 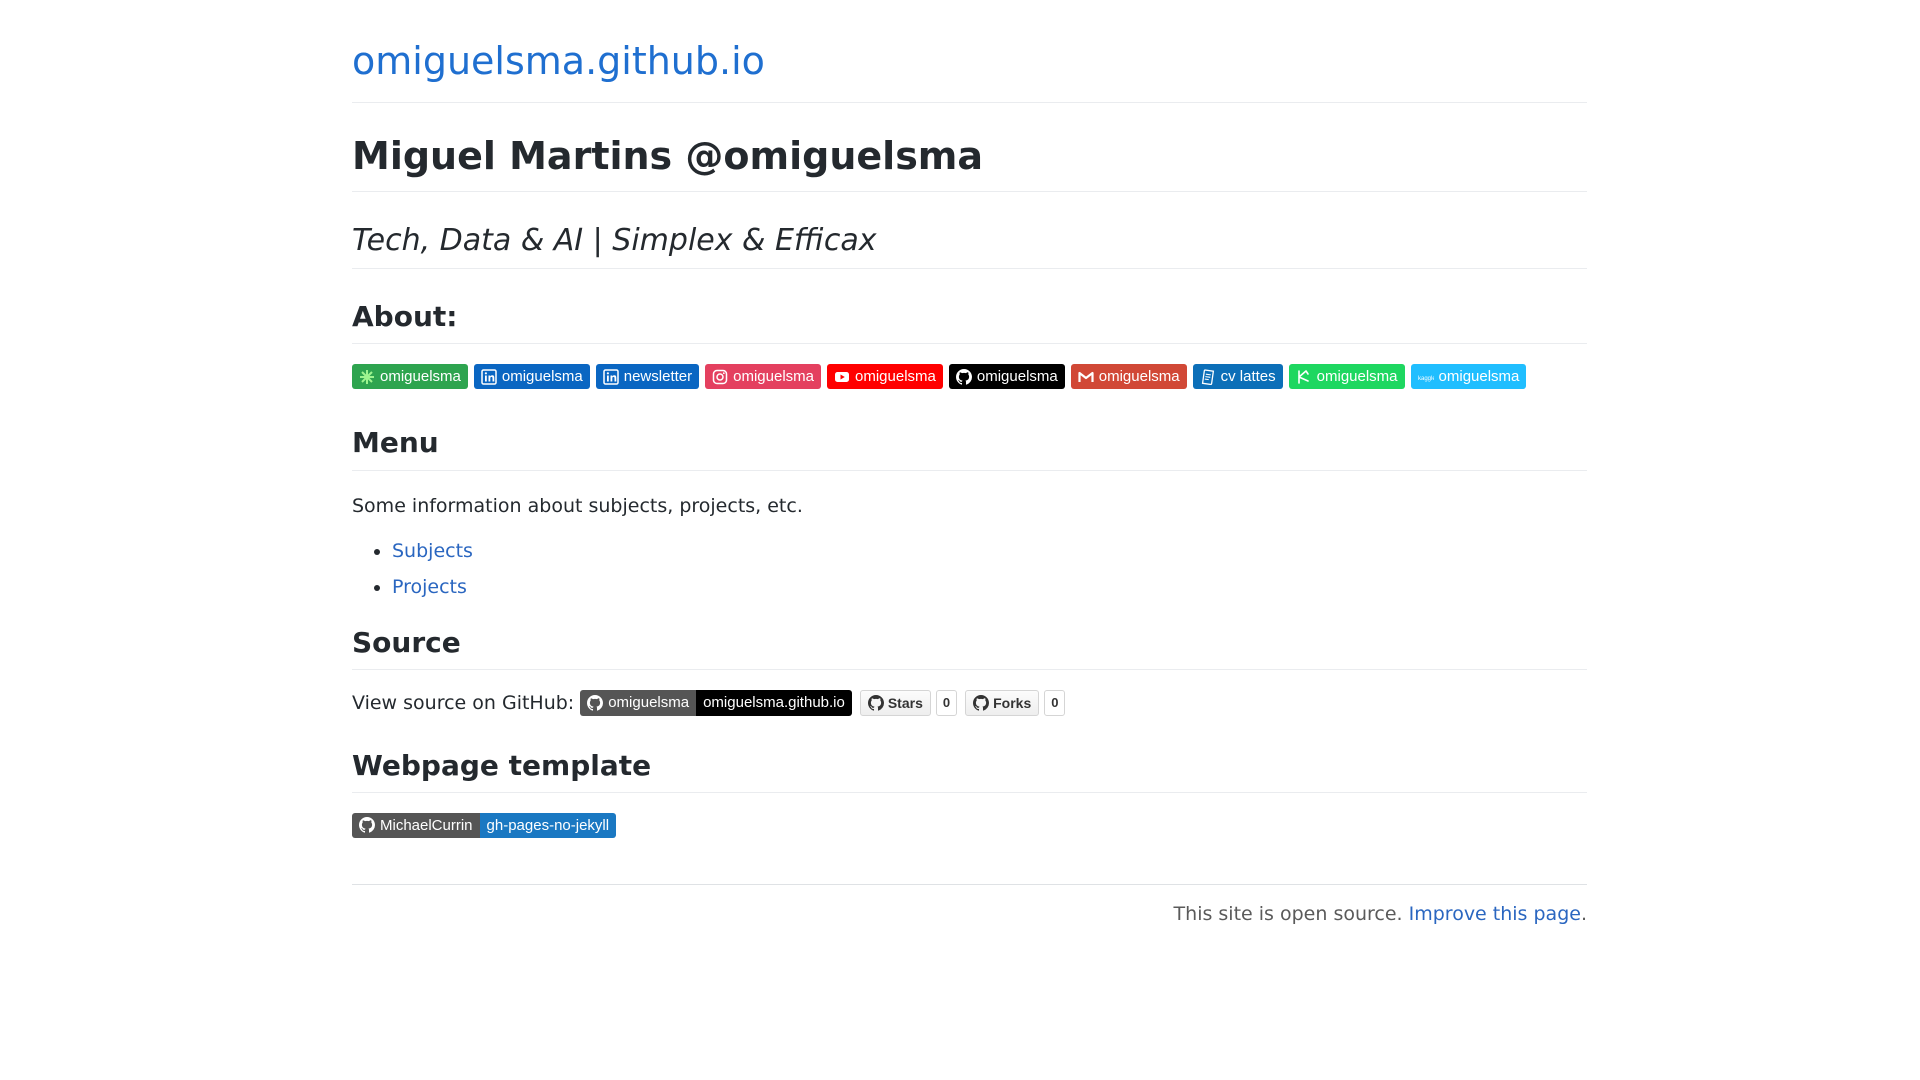 I want to click on projects-link: Projects, so click(x=429, y=587).